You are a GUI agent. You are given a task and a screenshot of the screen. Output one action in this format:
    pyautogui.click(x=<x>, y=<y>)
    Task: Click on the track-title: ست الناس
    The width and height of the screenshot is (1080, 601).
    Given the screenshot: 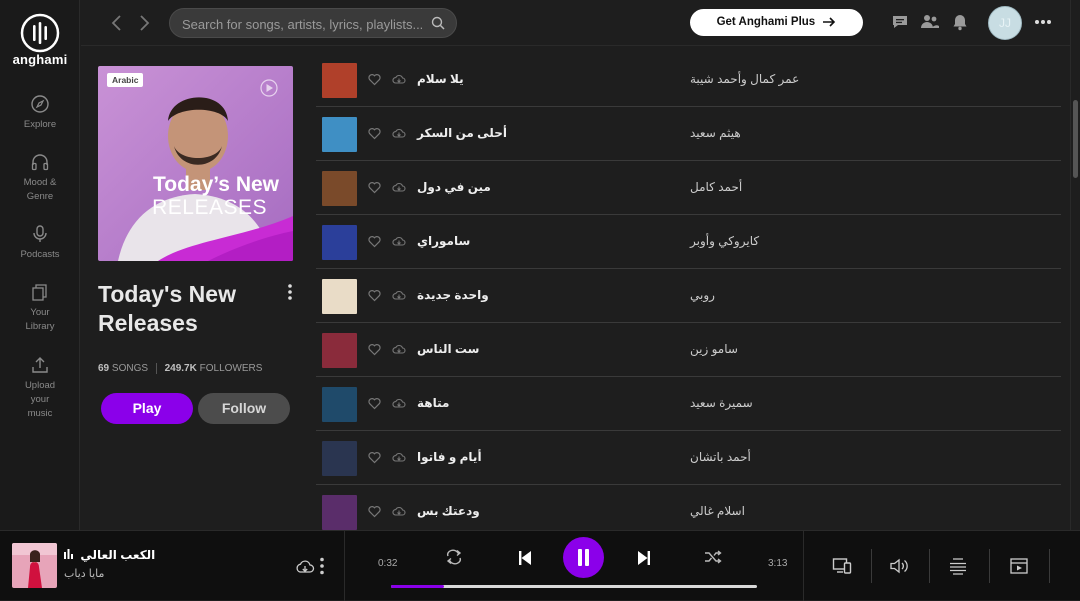 What is the action you would take?
    pyautogui.click(x=448, y=349)
    